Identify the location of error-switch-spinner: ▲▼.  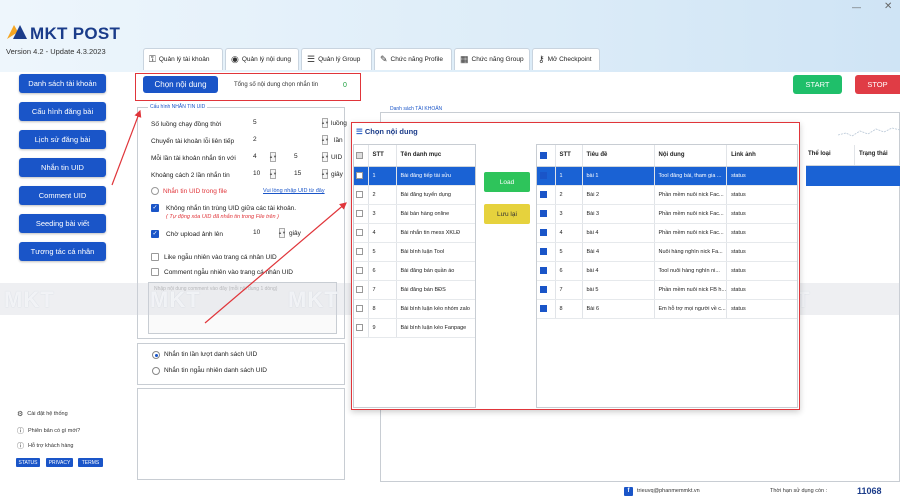
(325, 140).